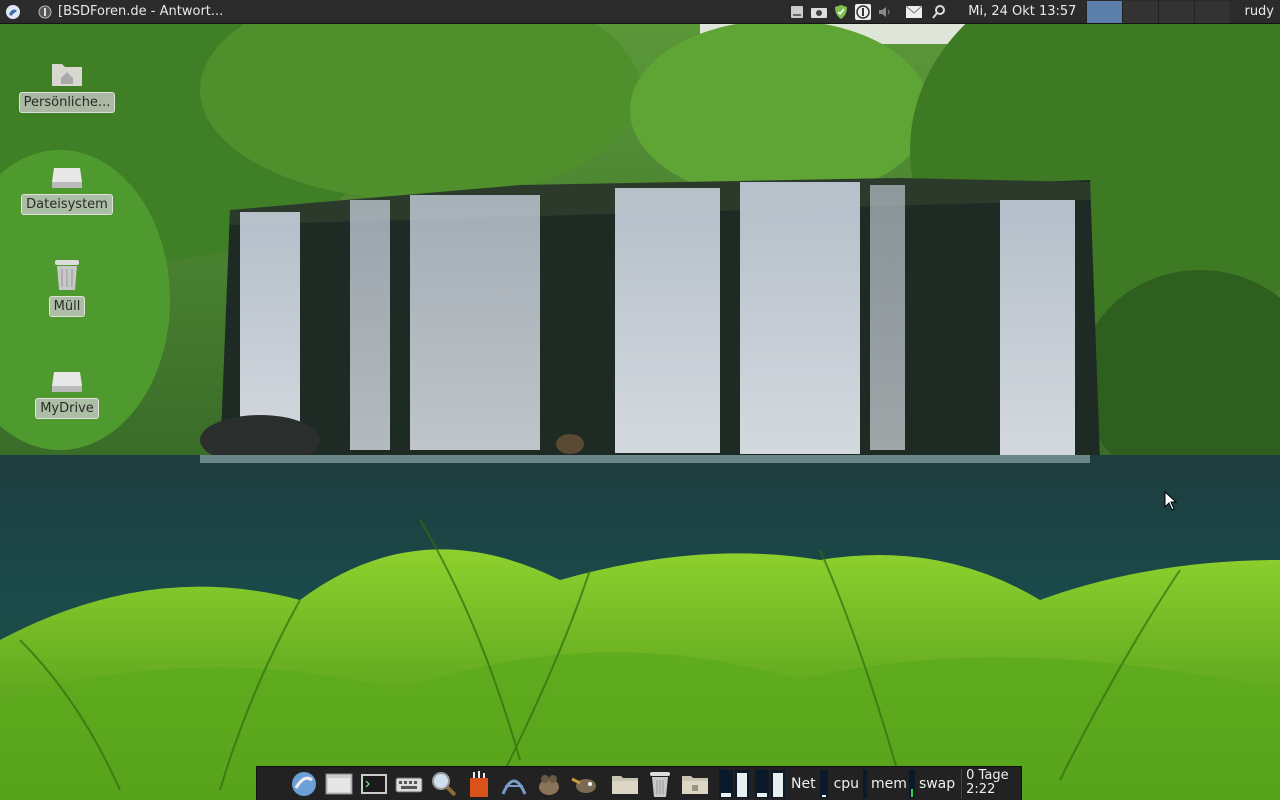  I want to click on applications-menu-button, so click(13, 12).